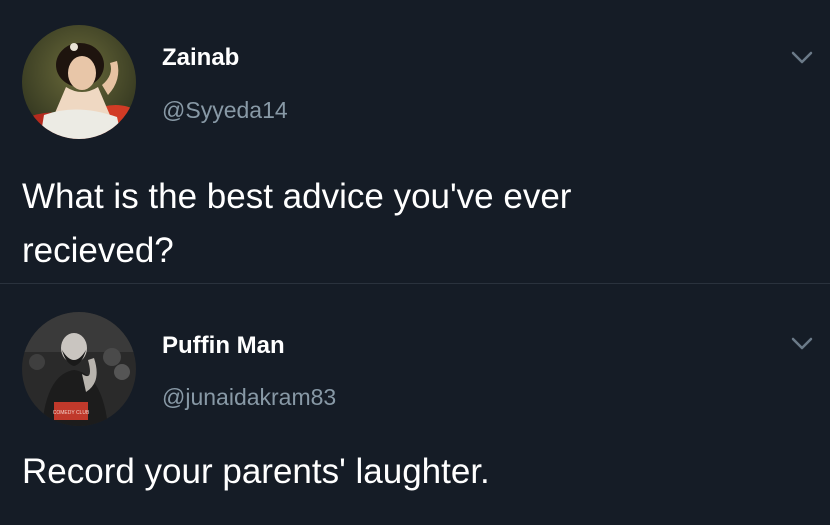  What do you see at coordinates (256, 471) in the screenshot?
I see `tweet-text-line: Record your parents' laughter.` at bounding box center [256, 471].